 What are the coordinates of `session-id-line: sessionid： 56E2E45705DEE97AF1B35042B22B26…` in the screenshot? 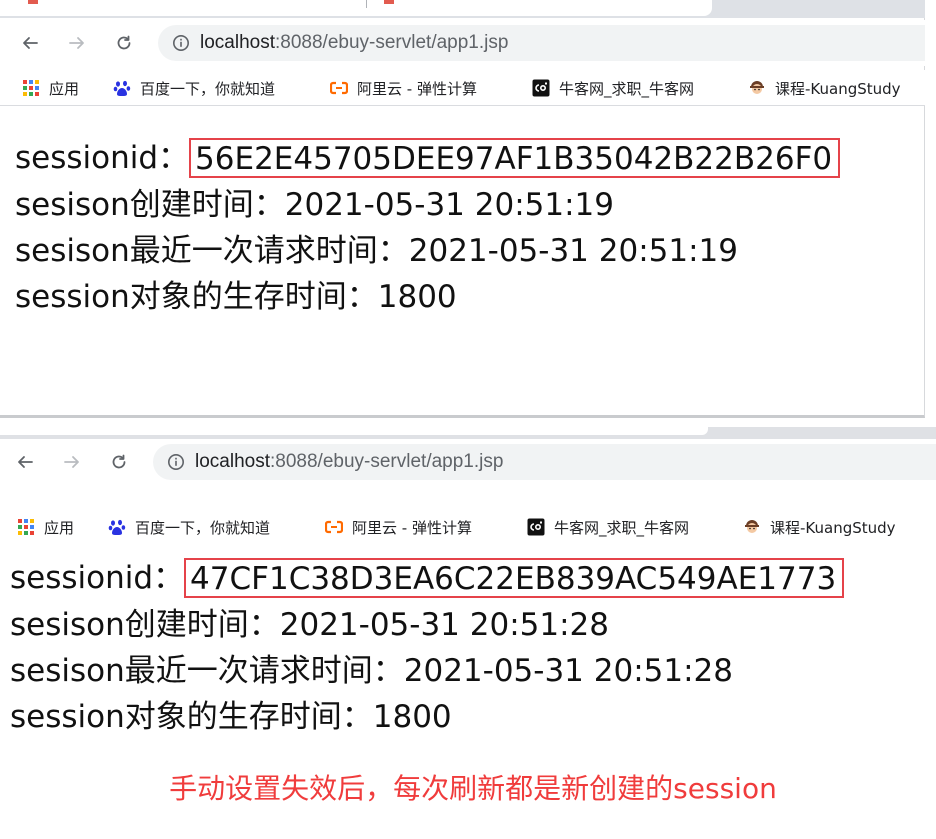 It's located at (428, 158).